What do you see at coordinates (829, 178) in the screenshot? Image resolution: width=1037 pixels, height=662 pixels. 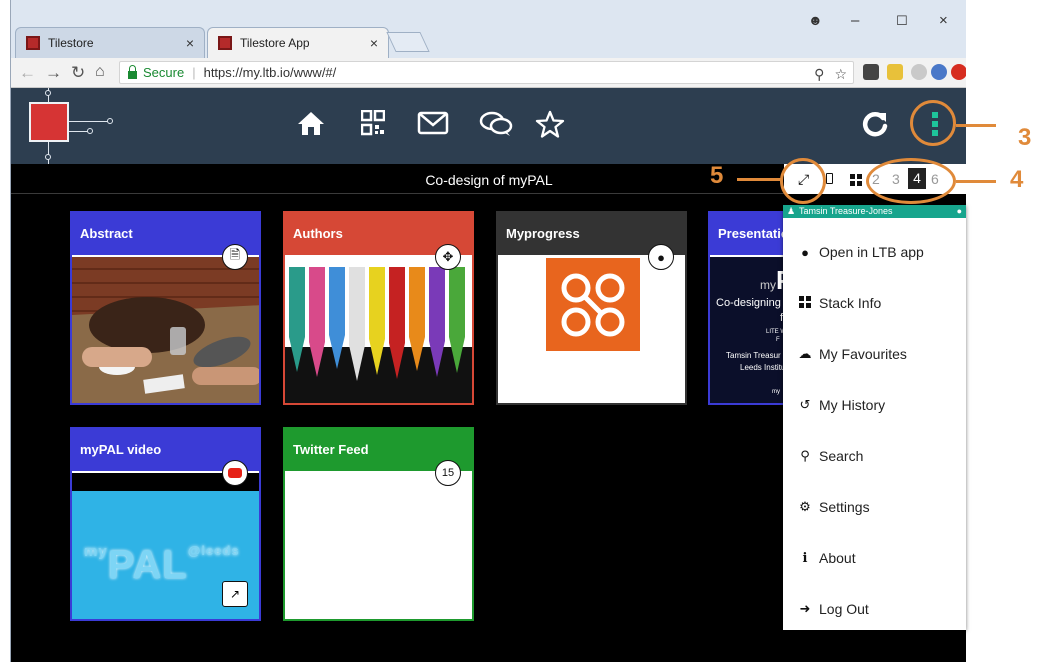 I see `mobile-view-icon` at bounding box center [829, 178].